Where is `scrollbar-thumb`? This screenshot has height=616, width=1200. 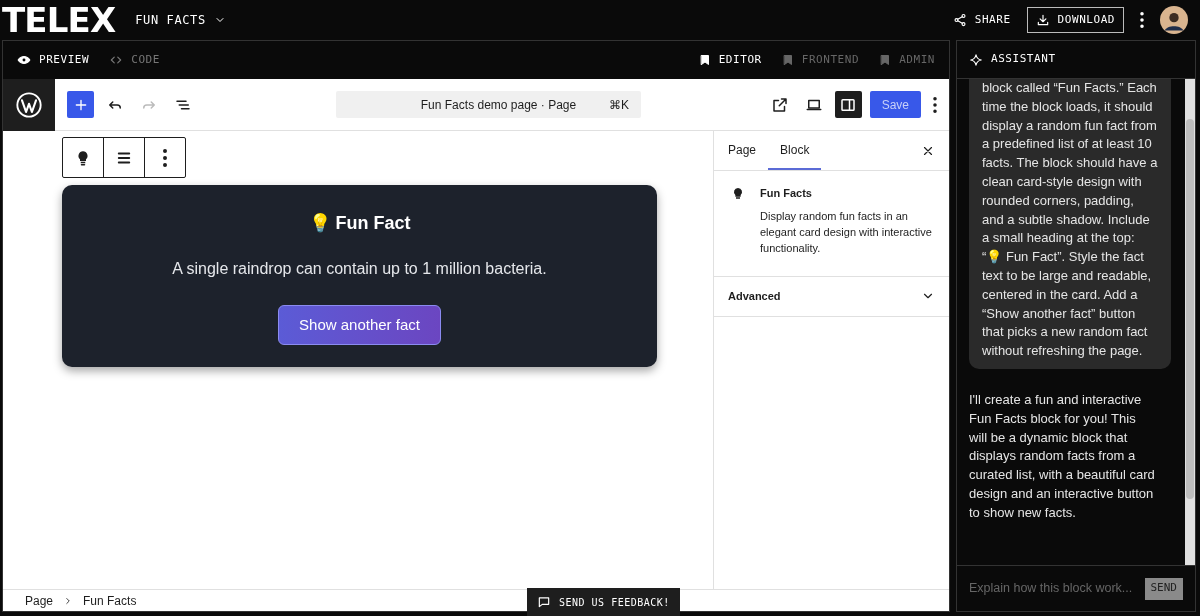 scrollbar-thumb is located at coordinates (1190, 309).